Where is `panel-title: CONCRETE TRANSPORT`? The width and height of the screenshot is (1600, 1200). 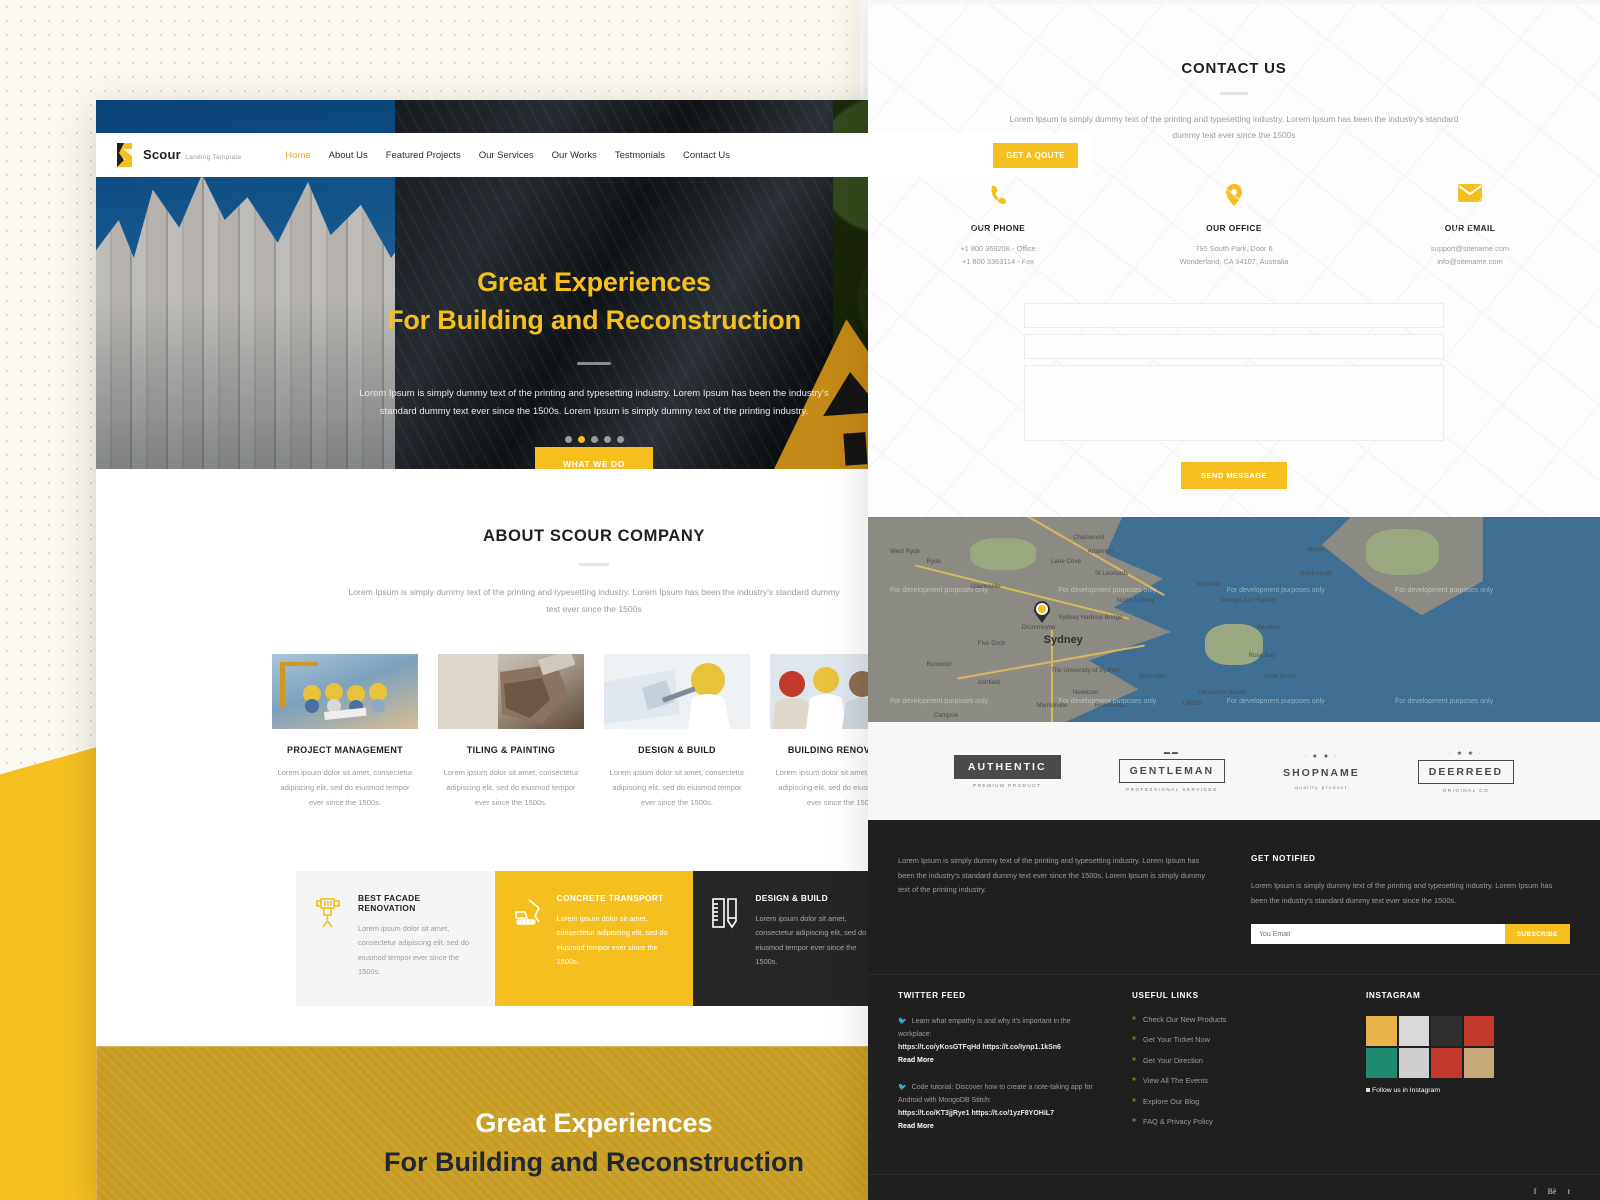
panel-title: CONCRETE TRANSPORT is located at coordinates (610, 897).